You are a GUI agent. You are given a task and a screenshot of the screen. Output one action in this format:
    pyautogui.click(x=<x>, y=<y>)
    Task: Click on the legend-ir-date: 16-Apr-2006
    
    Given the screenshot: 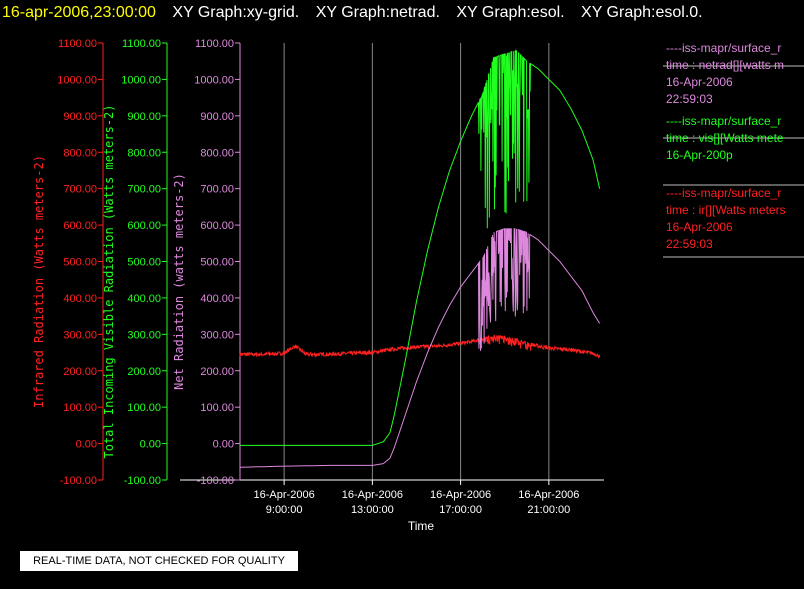 What is the action you would take?
    pyautogui.click(x=699, y=227)
    